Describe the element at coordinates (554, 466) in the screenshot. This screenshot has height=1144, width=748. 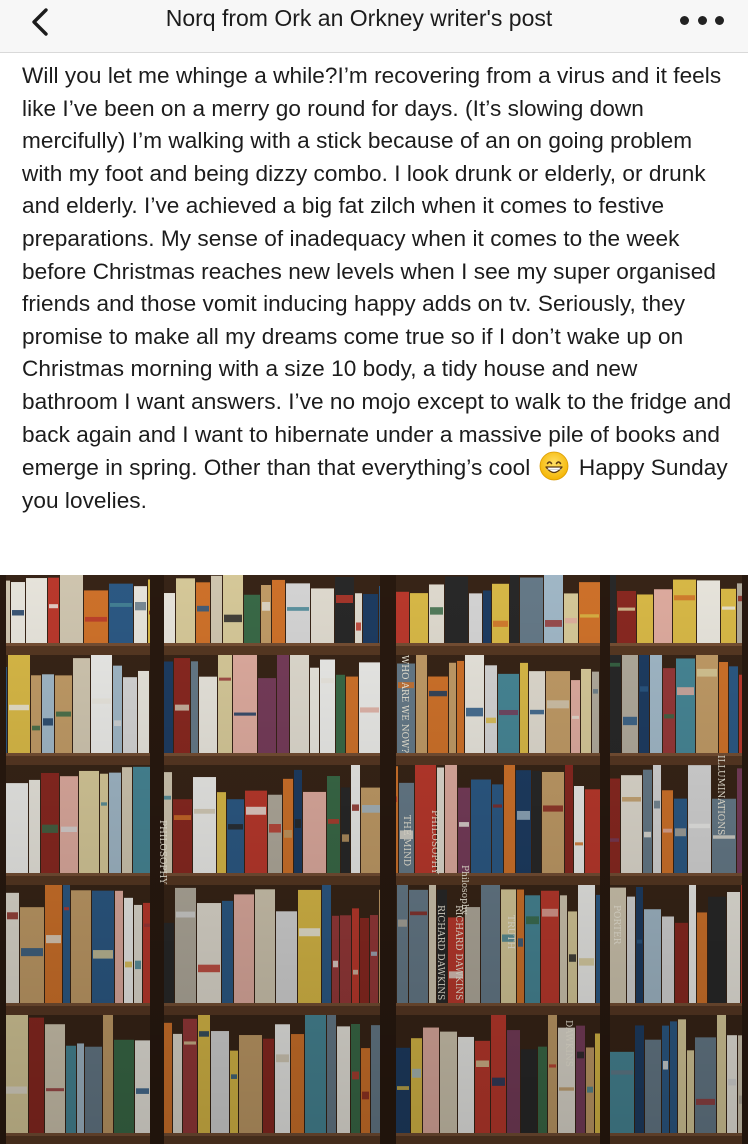
I see `grinning-face-emoji` at that location.